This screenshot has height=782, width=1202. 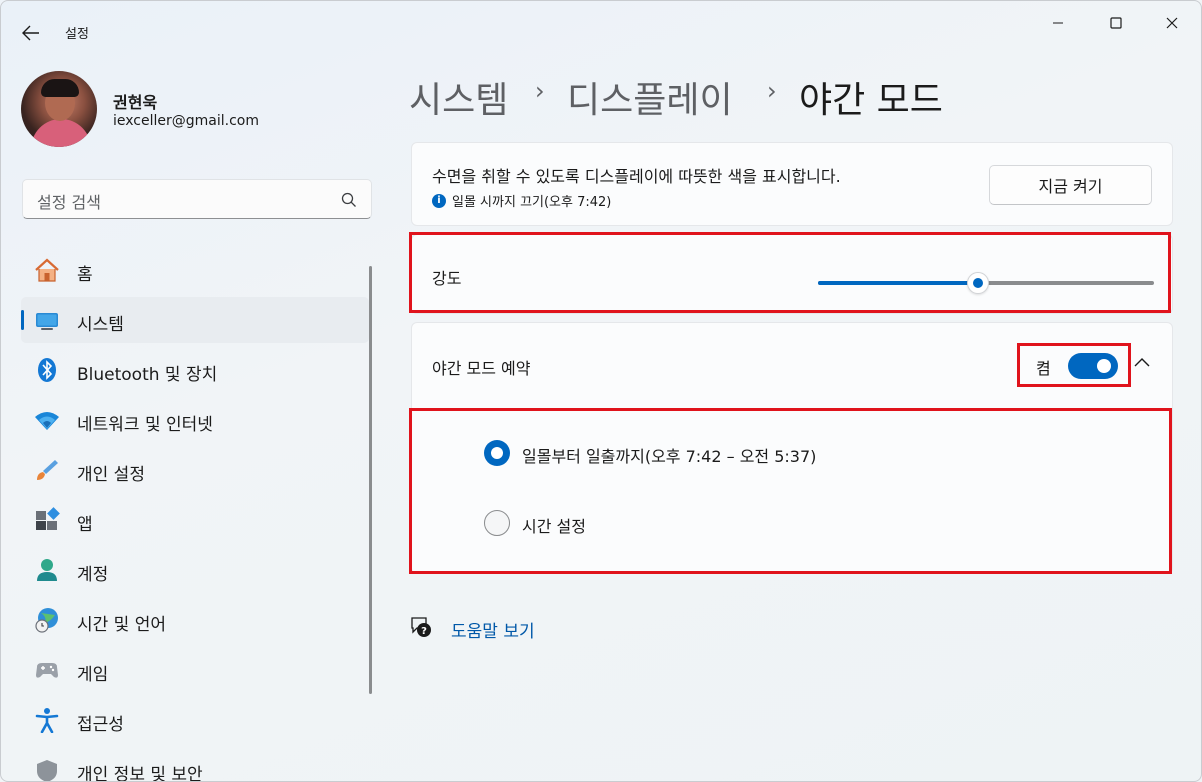 What do you see at coordinates (439, 200) in the screenshot?
I see `info-icon: i` at bounding box center [439, 200].